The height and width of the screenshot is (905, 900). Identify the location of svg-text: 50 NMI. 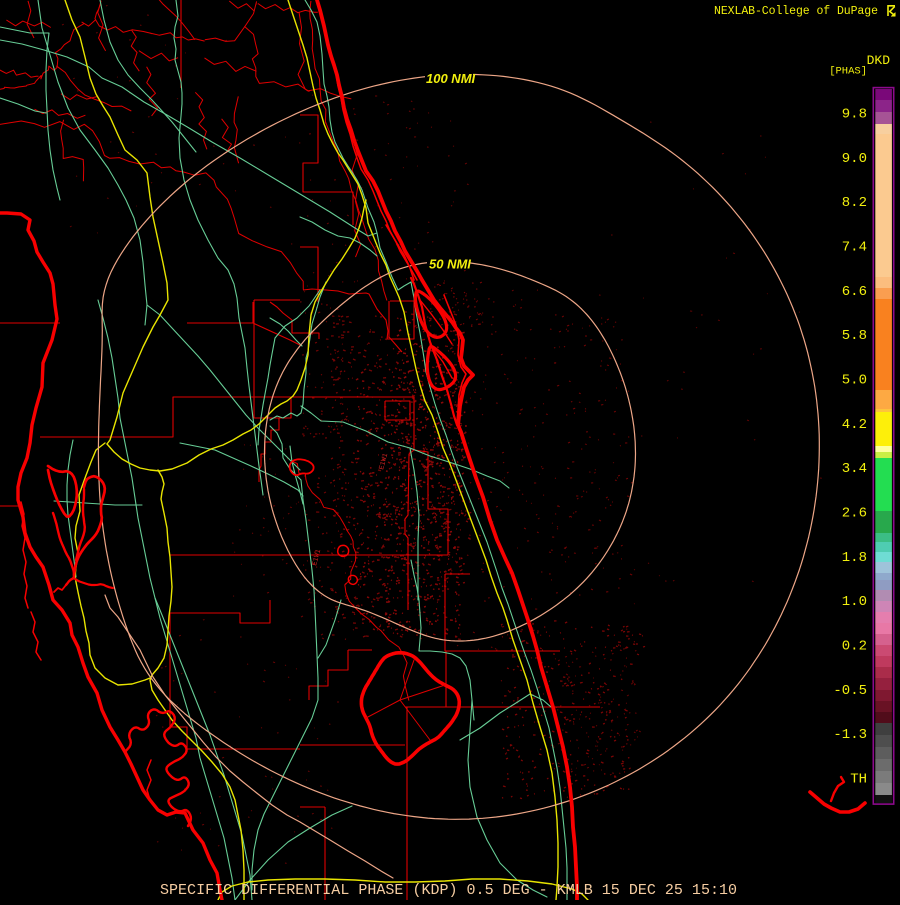
(450, 264).